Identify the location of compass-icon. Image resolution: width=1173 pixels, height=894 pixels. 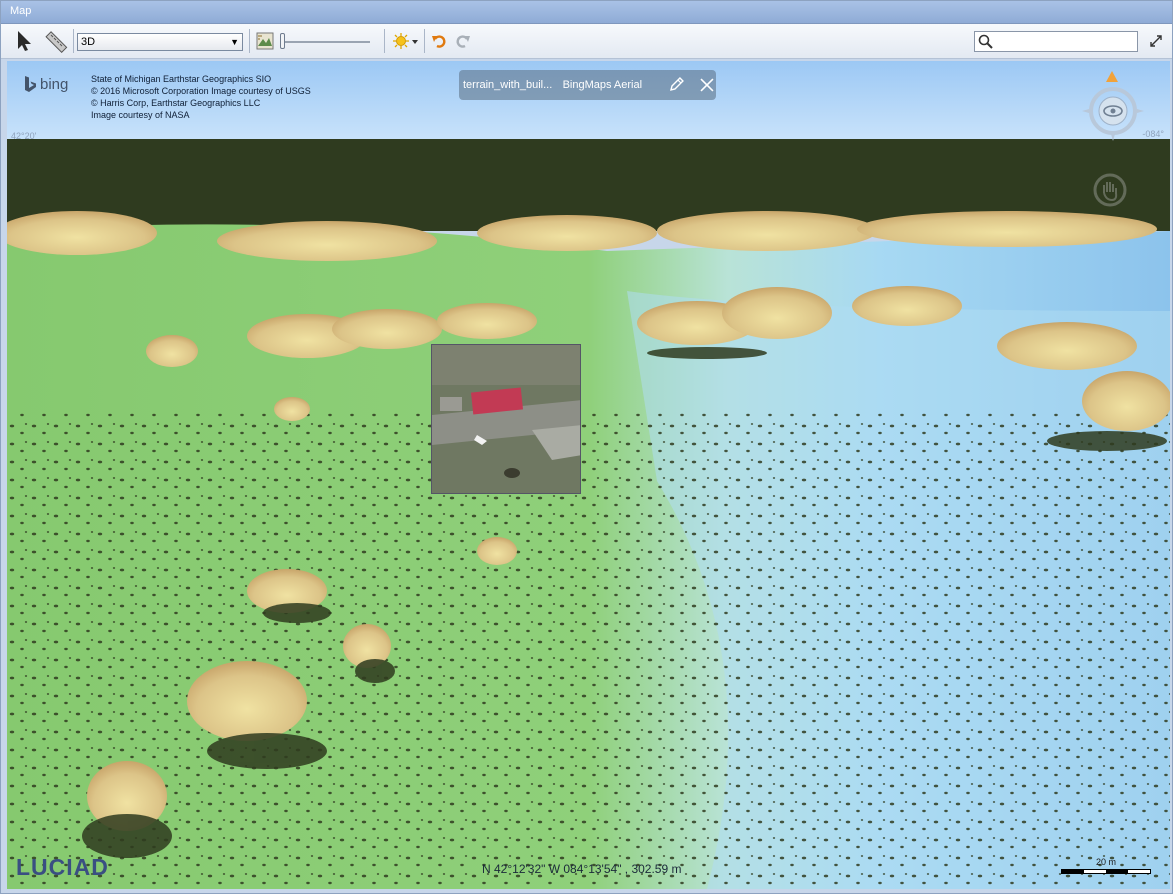
(1113, 106).